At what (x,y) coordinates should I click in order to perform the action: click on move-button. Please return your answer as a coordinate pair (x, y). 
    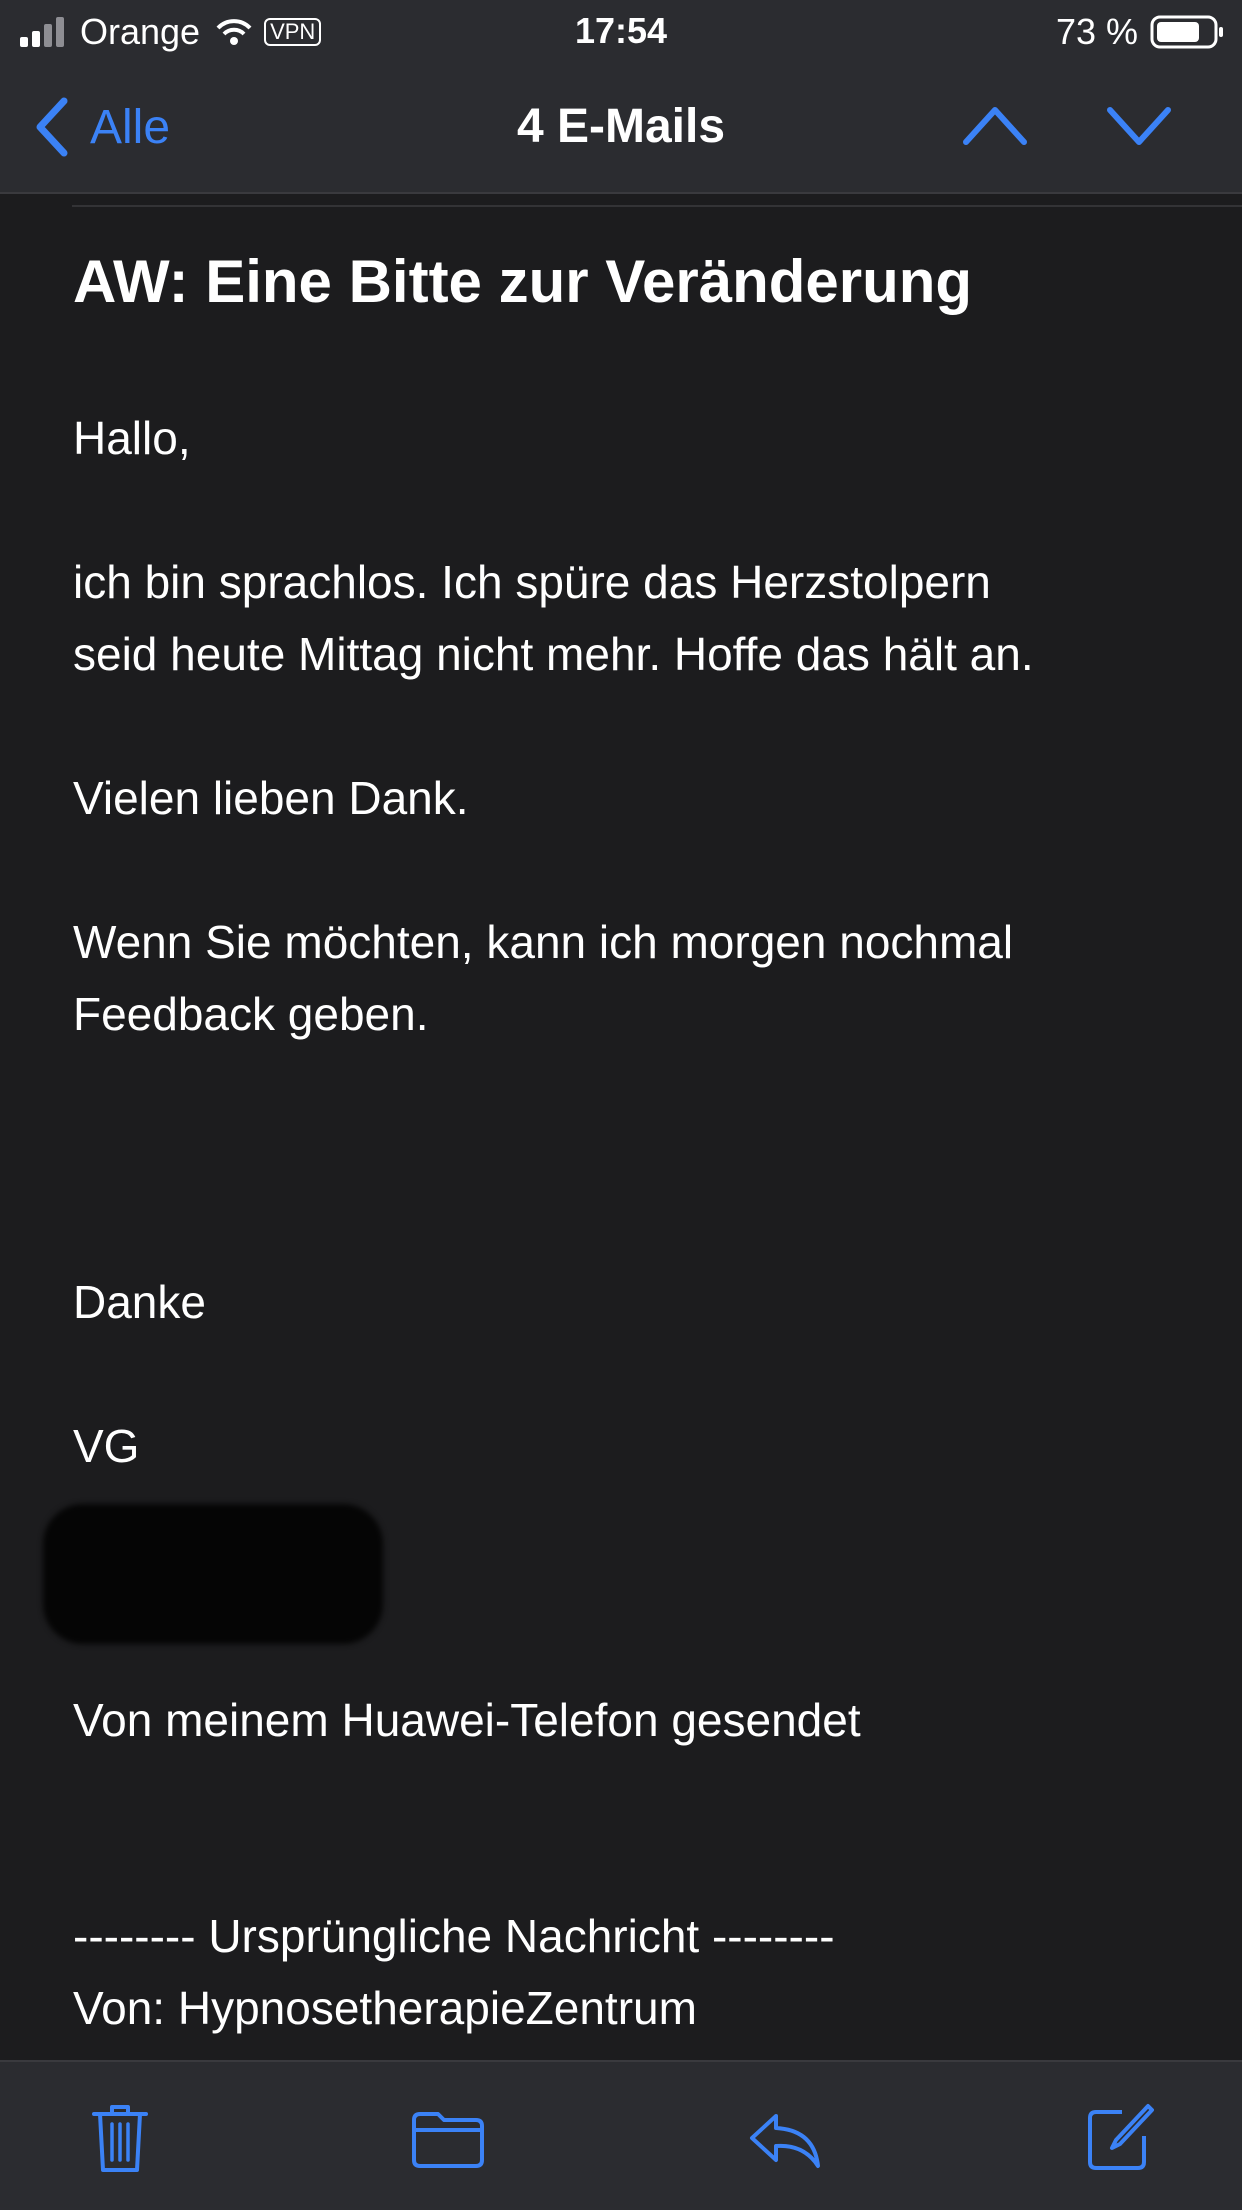
    Looking at the image, I should click on (448, 2142).